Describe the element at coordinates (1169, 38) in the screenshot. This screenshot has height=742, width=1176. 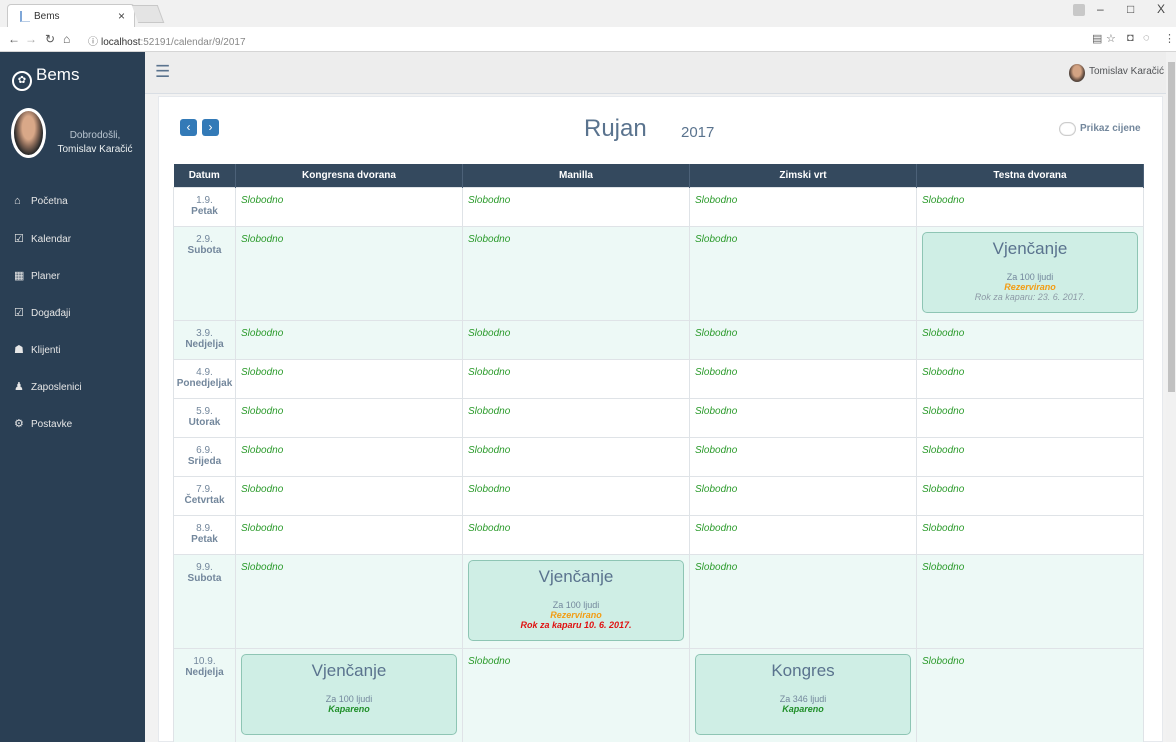
I see `browser-menu-icon: ⋮` at that location.